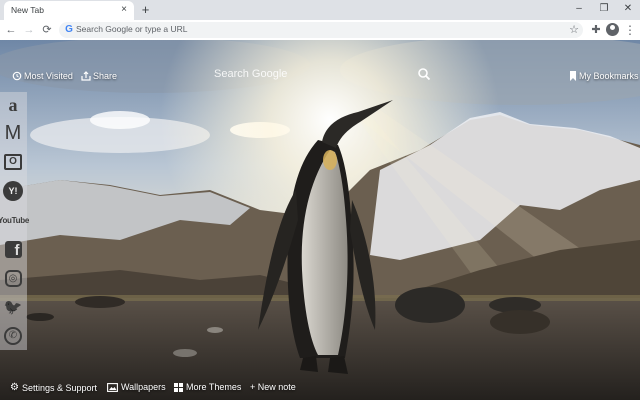 The height and width of the screenshot is (400, 640). What do you see at coordinates (609, 76) in the screenshot?
I see `my-bookmarks-label: My Bookmarks` at bounding box center [609, 76].